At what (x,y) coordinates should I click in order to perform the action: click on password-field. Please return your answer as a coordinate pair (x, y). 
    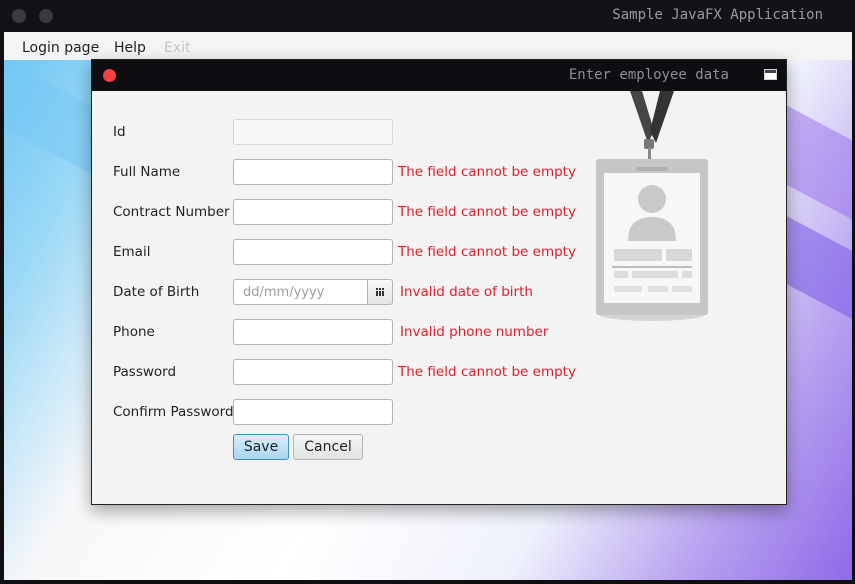
    Looking at the image, I should click on (313, 372).